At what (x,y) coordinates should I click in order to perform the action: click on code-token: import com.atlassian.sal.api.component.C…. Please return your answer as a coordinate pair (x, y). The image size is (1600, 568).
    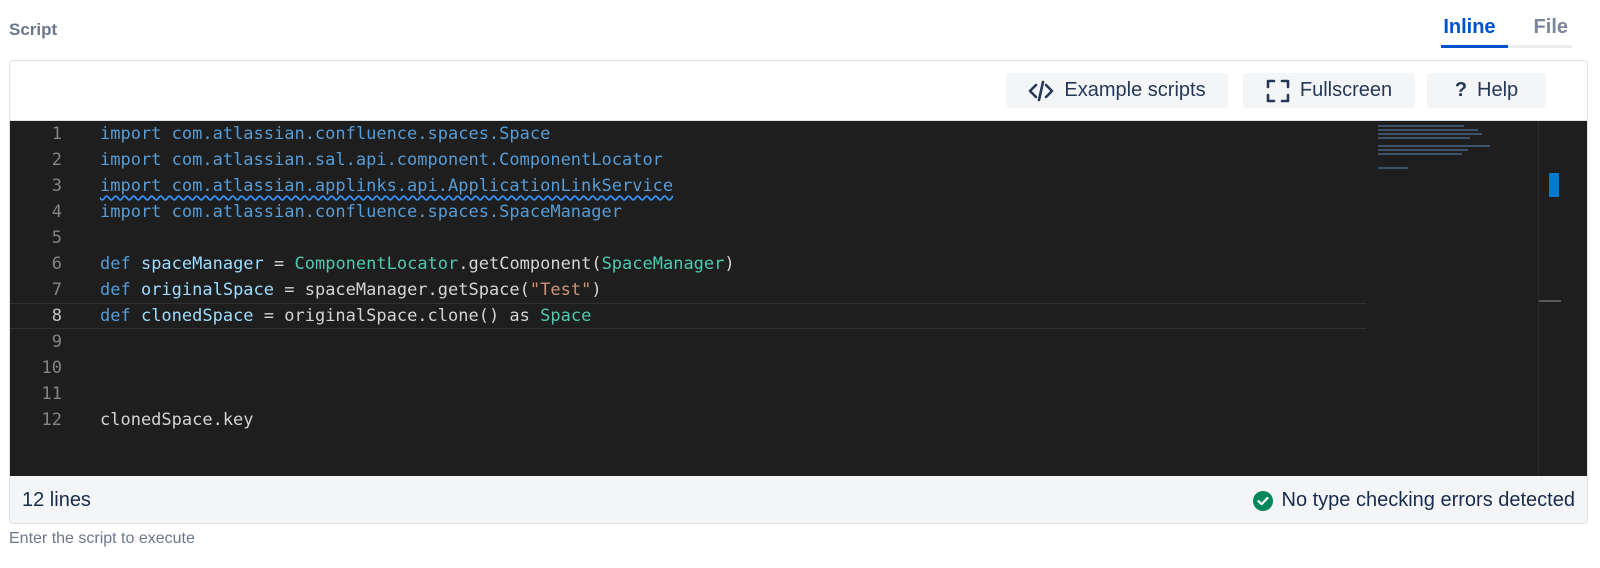
    Looking at the image, I should click on (381, 160).